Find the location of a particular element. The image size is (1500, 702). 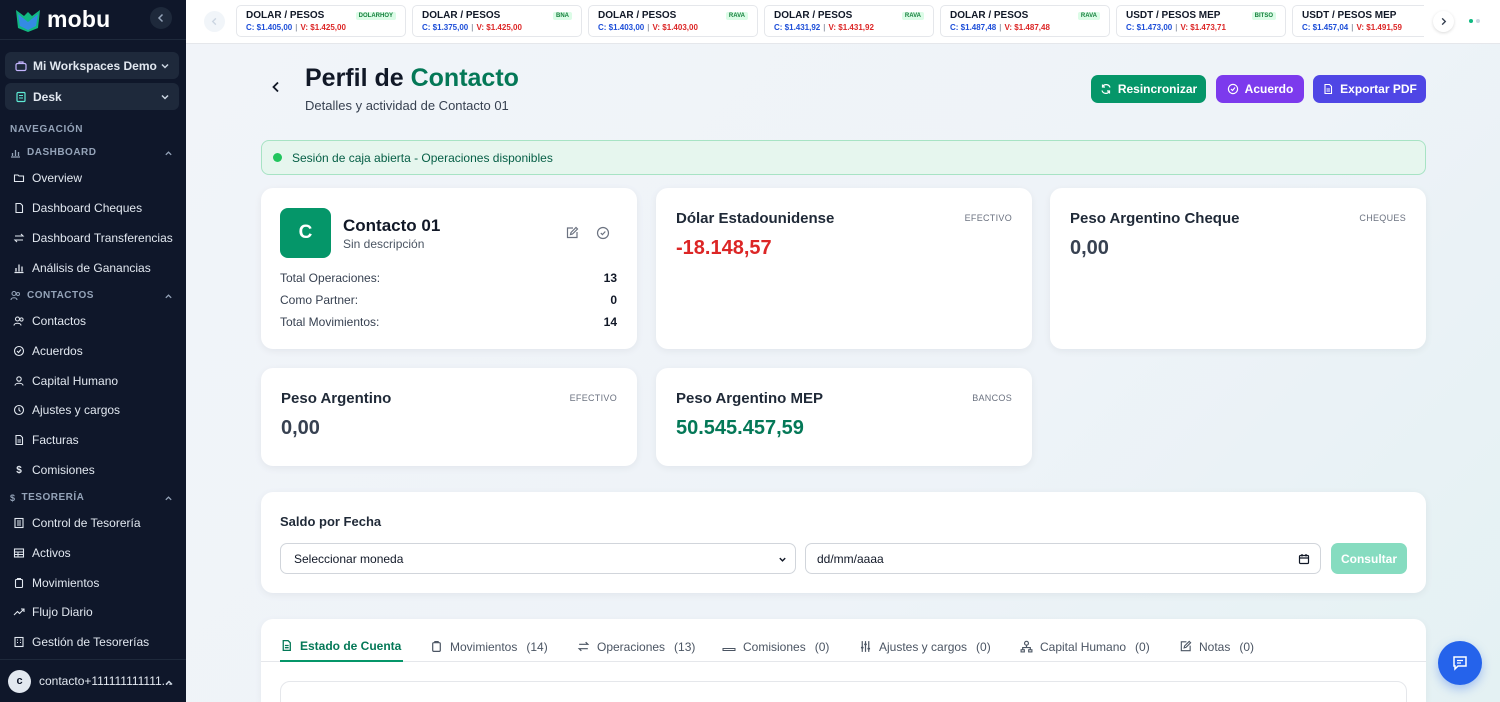

sidebar-item-dashboard-cheques: Dashboard Cheques is located at coordinates (95, 208).